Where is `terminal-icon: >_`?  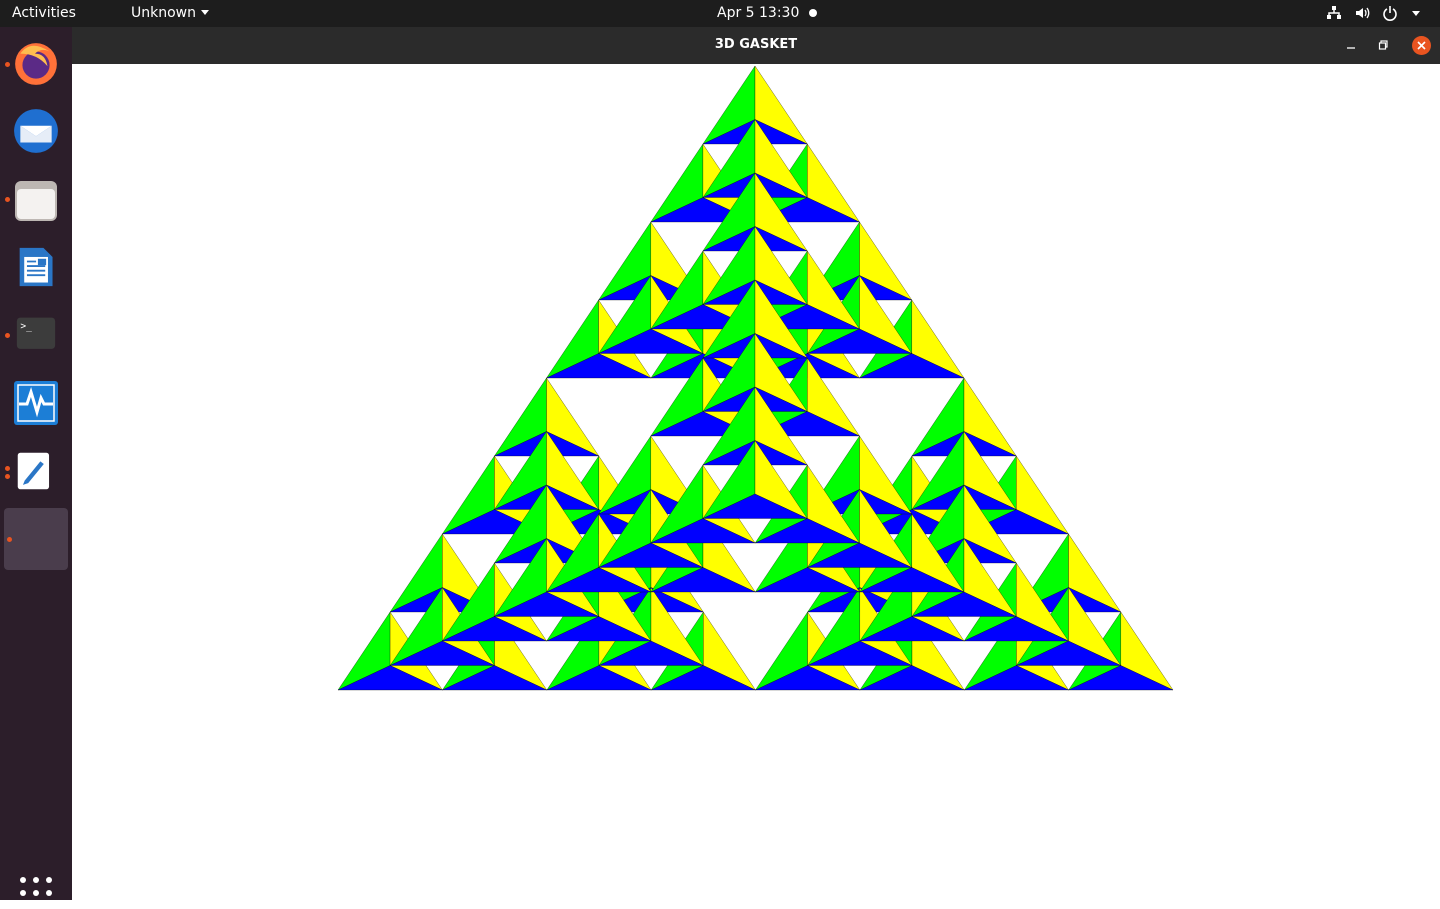 terminal-icon: >_ is located at coordinates (36, 333).